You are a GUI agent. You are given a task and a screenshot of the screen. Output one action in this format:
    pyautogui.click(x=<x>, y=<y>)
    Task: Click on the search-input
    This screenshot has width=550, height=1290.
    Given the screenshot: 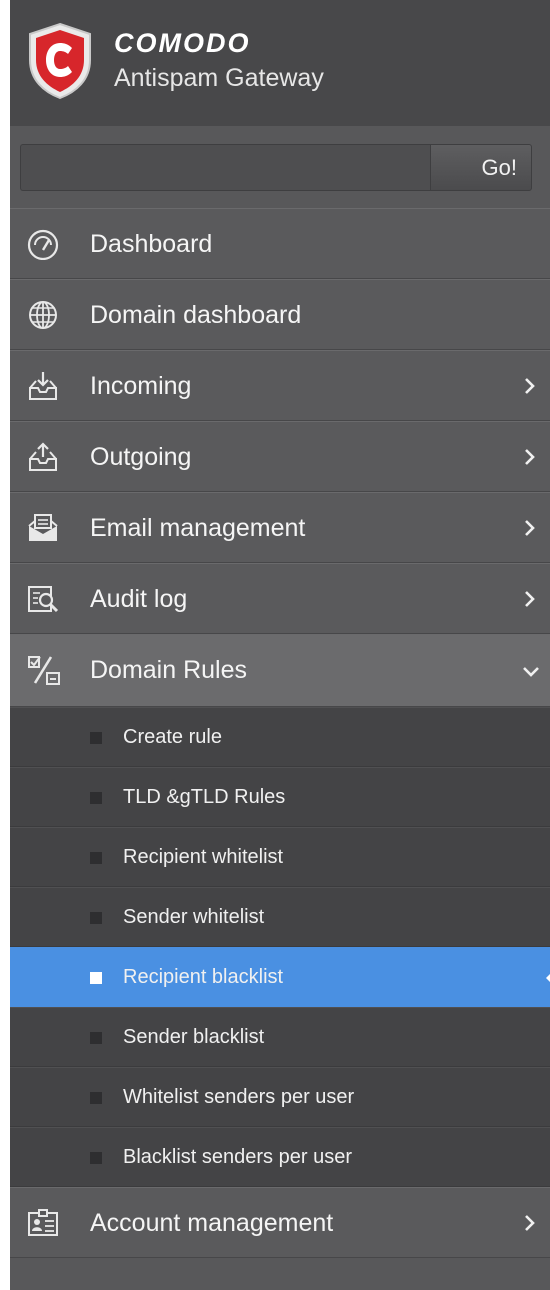 What is the action you would take?
    pyautogui.click(x=225, y=167)
    